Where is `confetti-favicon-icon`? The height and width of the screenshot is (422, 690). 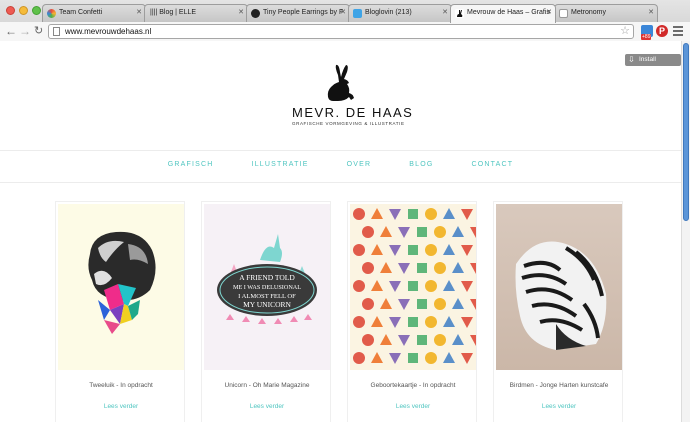
confetti-favicon-icon is located at coordinates (51, 13).